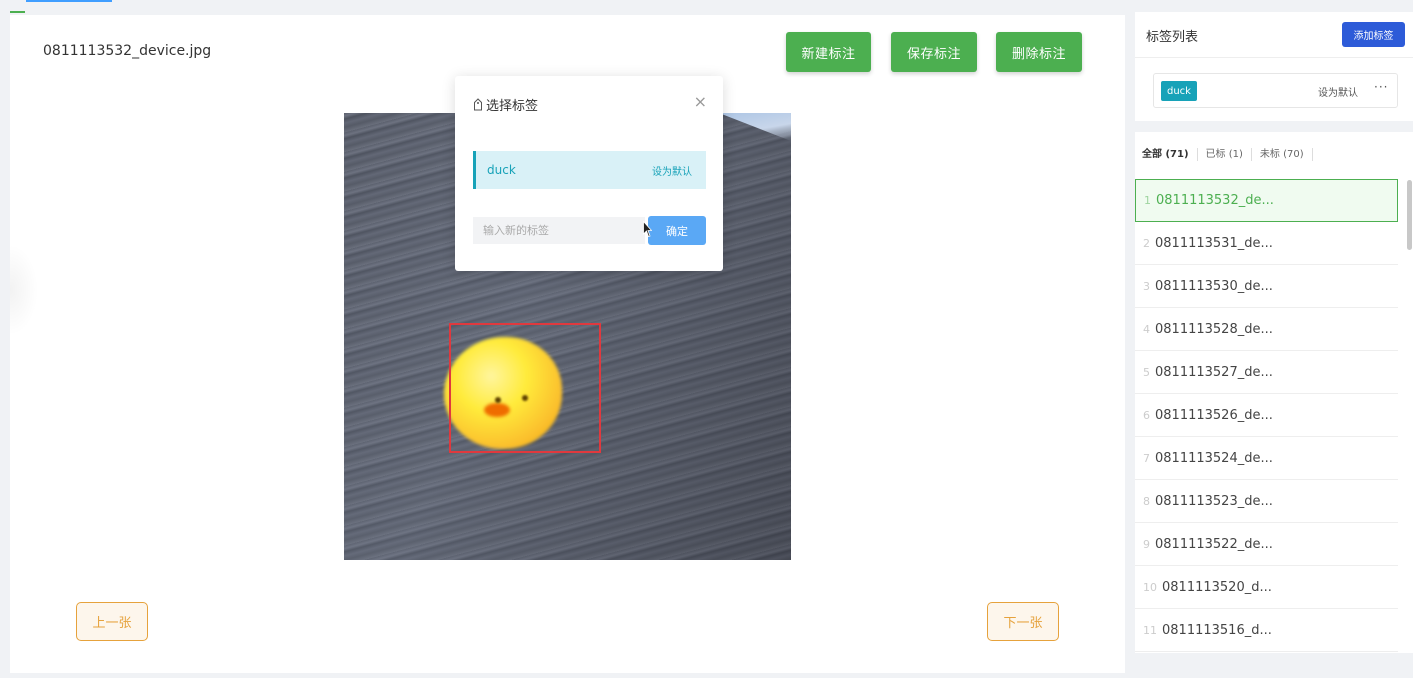 The image size is (1413, 678). What do you see at coordinates (677, 230) in the screenshot?
I see `confirm-button: 确定` at bounding box center [677, 230].